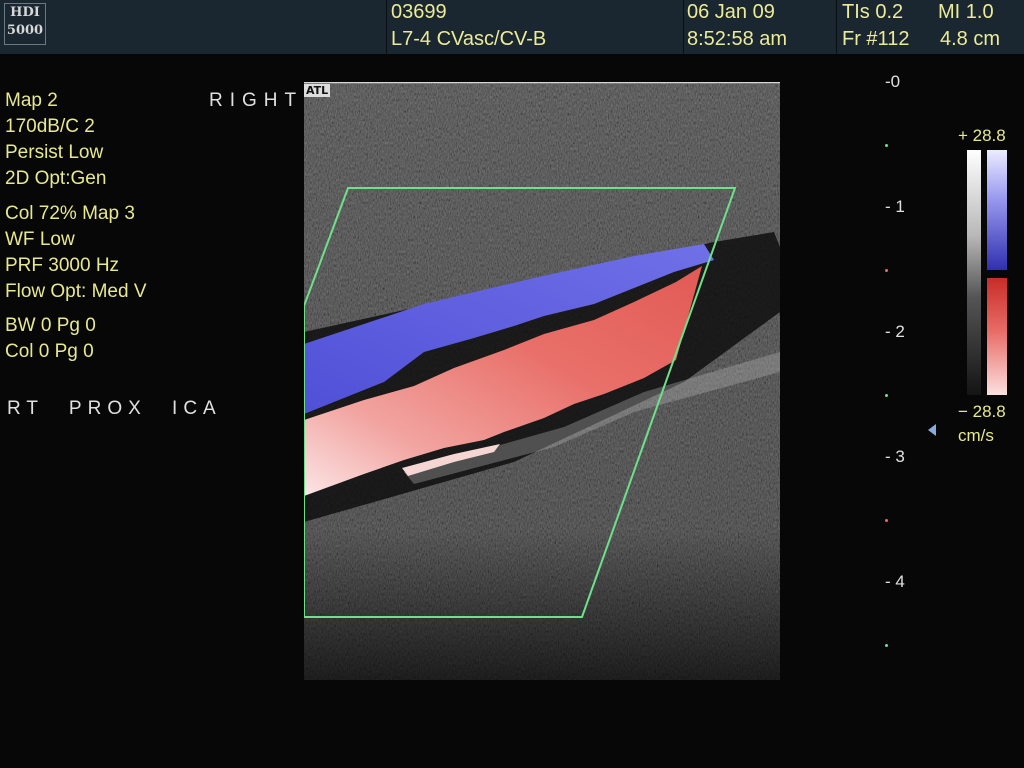  I want to click on patient-id: 03699, so click(419, 12).